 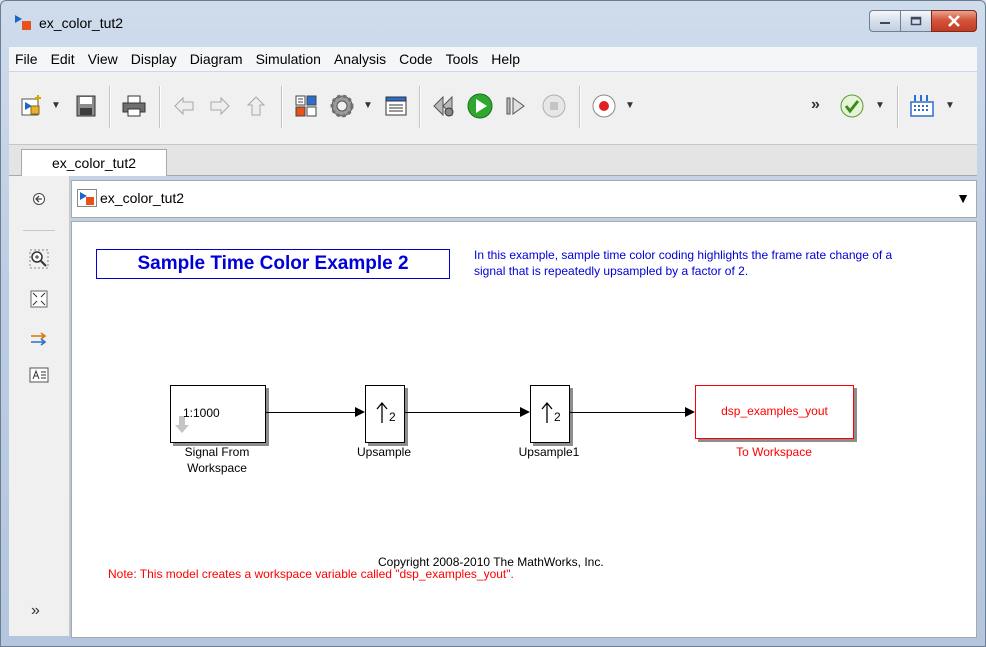 I want to click on hide-browser-button, so click(x=39, y=199).